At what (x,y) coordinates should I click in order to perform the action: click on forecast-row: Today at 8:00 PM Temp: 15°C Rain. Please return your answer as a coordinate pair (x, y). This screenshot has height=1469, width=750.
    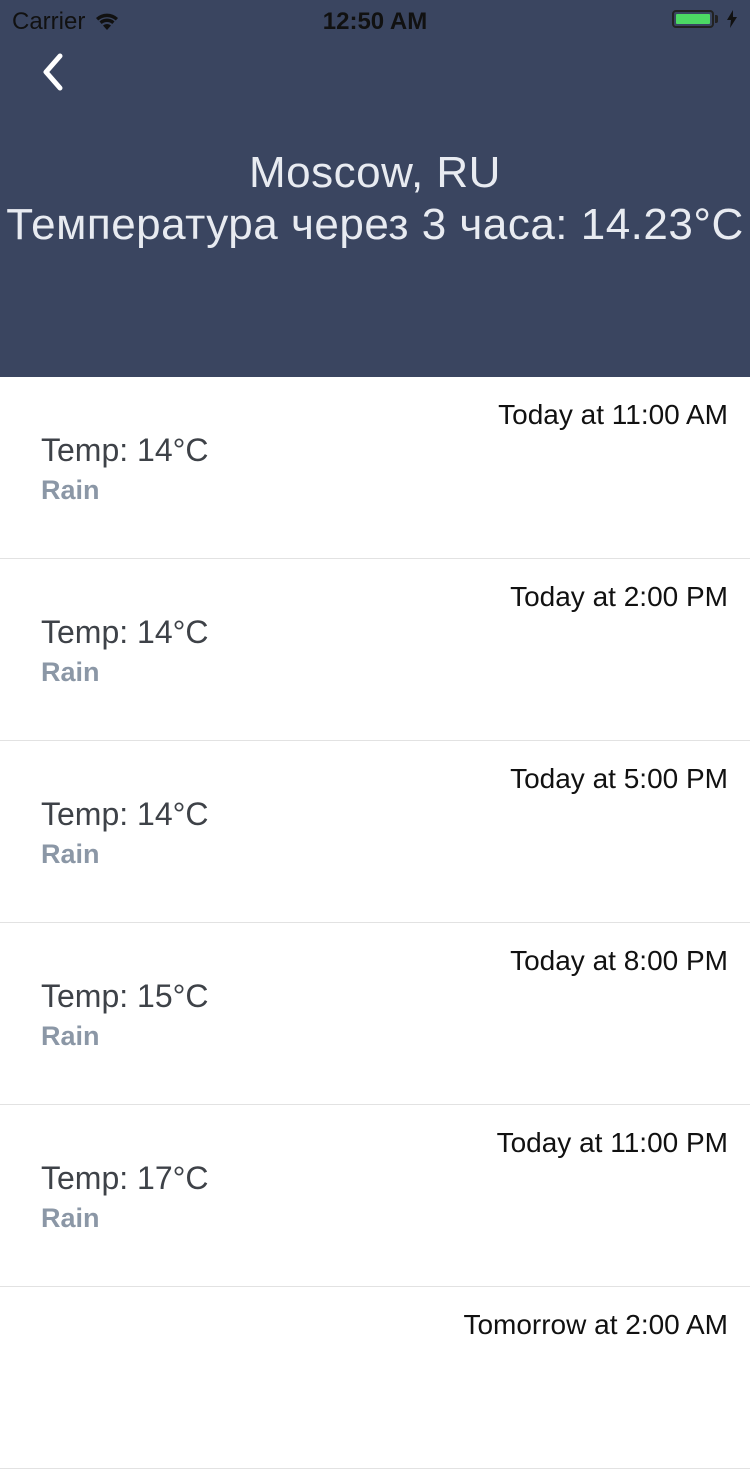
    Looking at the image, I should click on (375, 1014).